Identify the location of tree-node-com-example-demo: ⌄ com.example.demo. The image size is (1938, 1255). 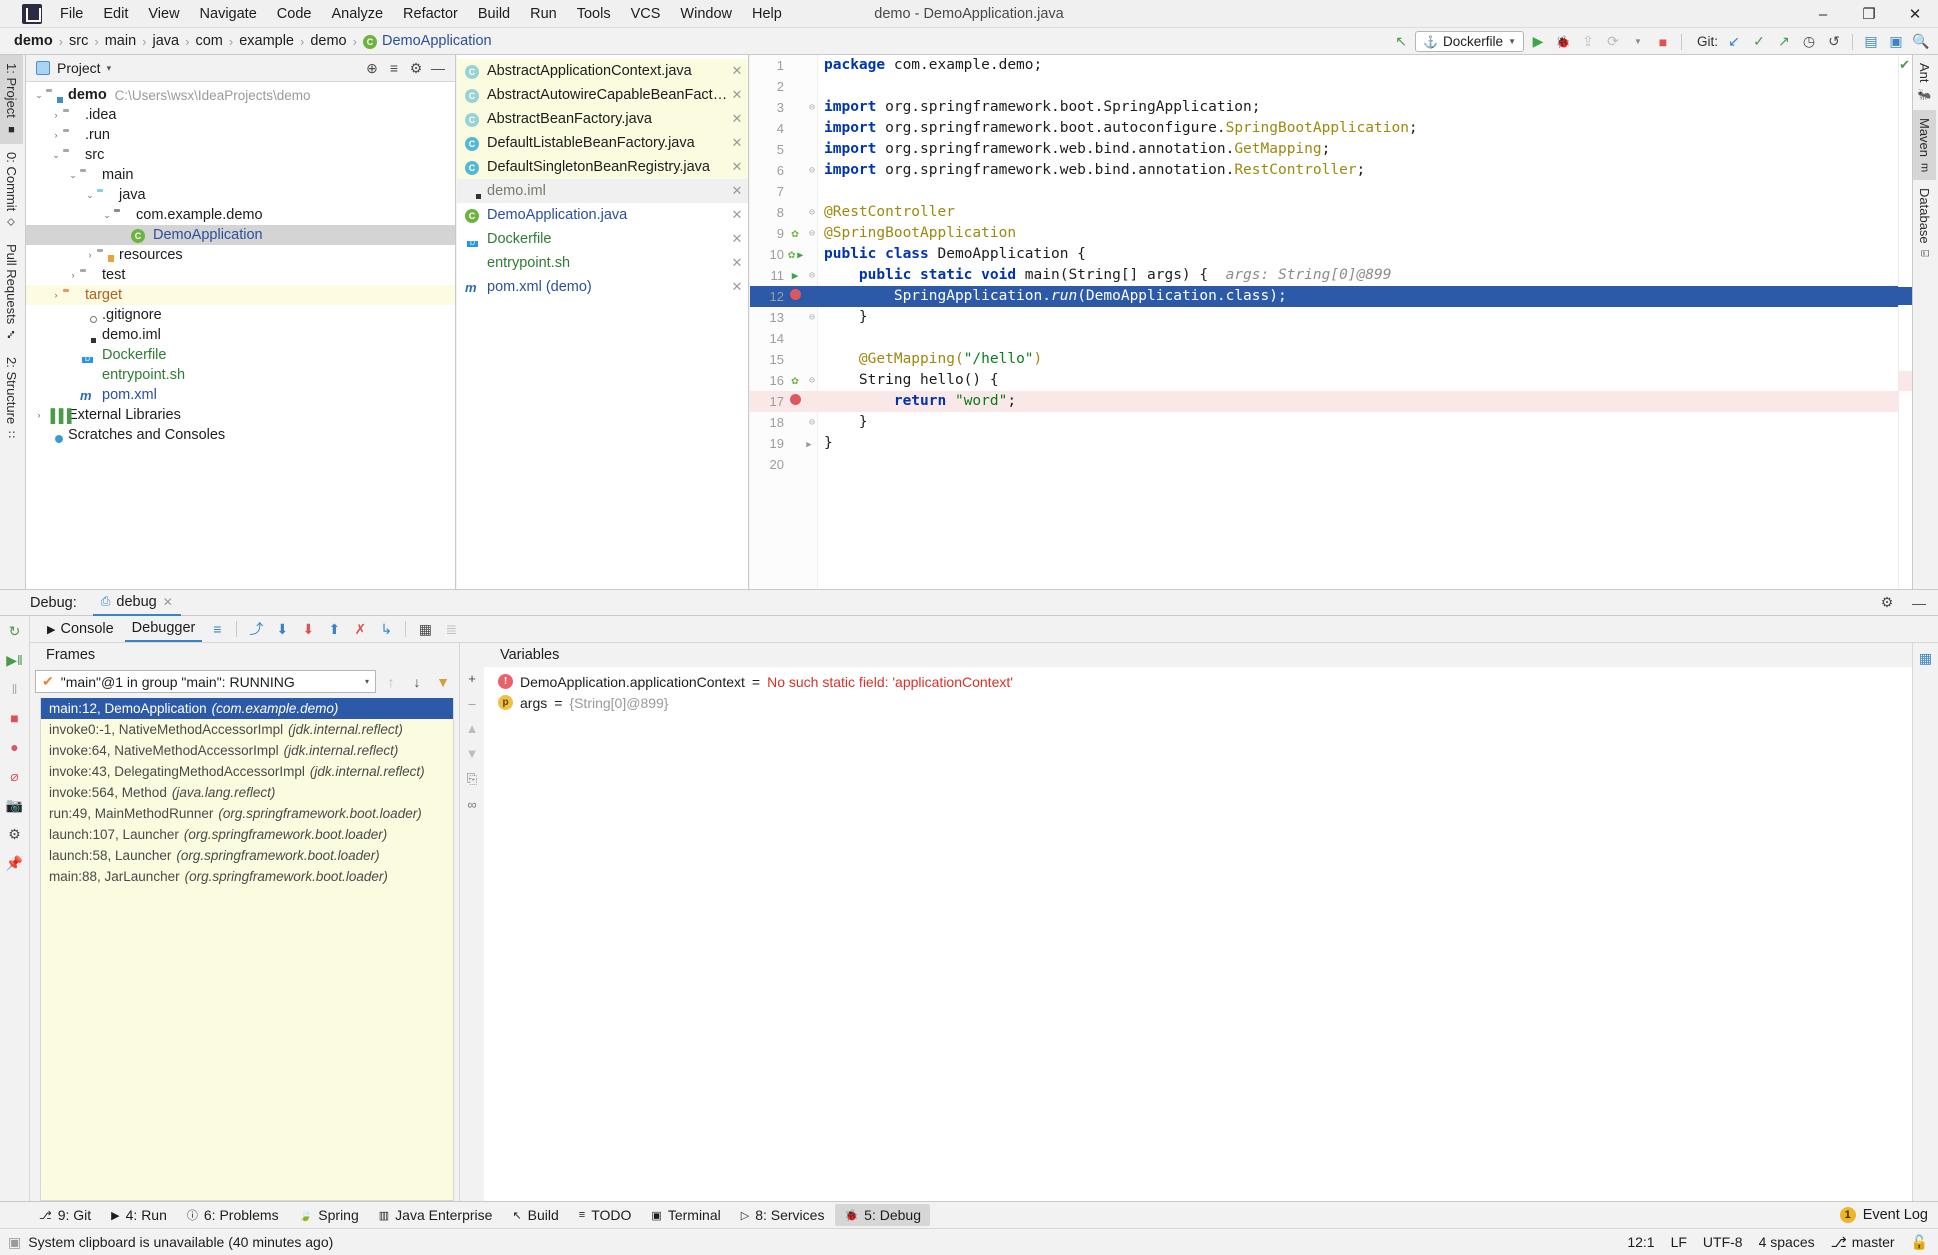
(240, 215).